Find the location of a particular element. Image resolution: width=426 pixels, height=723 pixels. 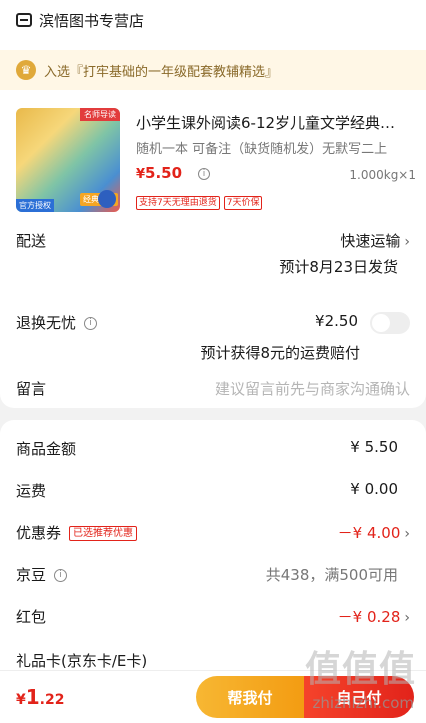

total-price: ¥1.22 is located at coordinates (40, 697).